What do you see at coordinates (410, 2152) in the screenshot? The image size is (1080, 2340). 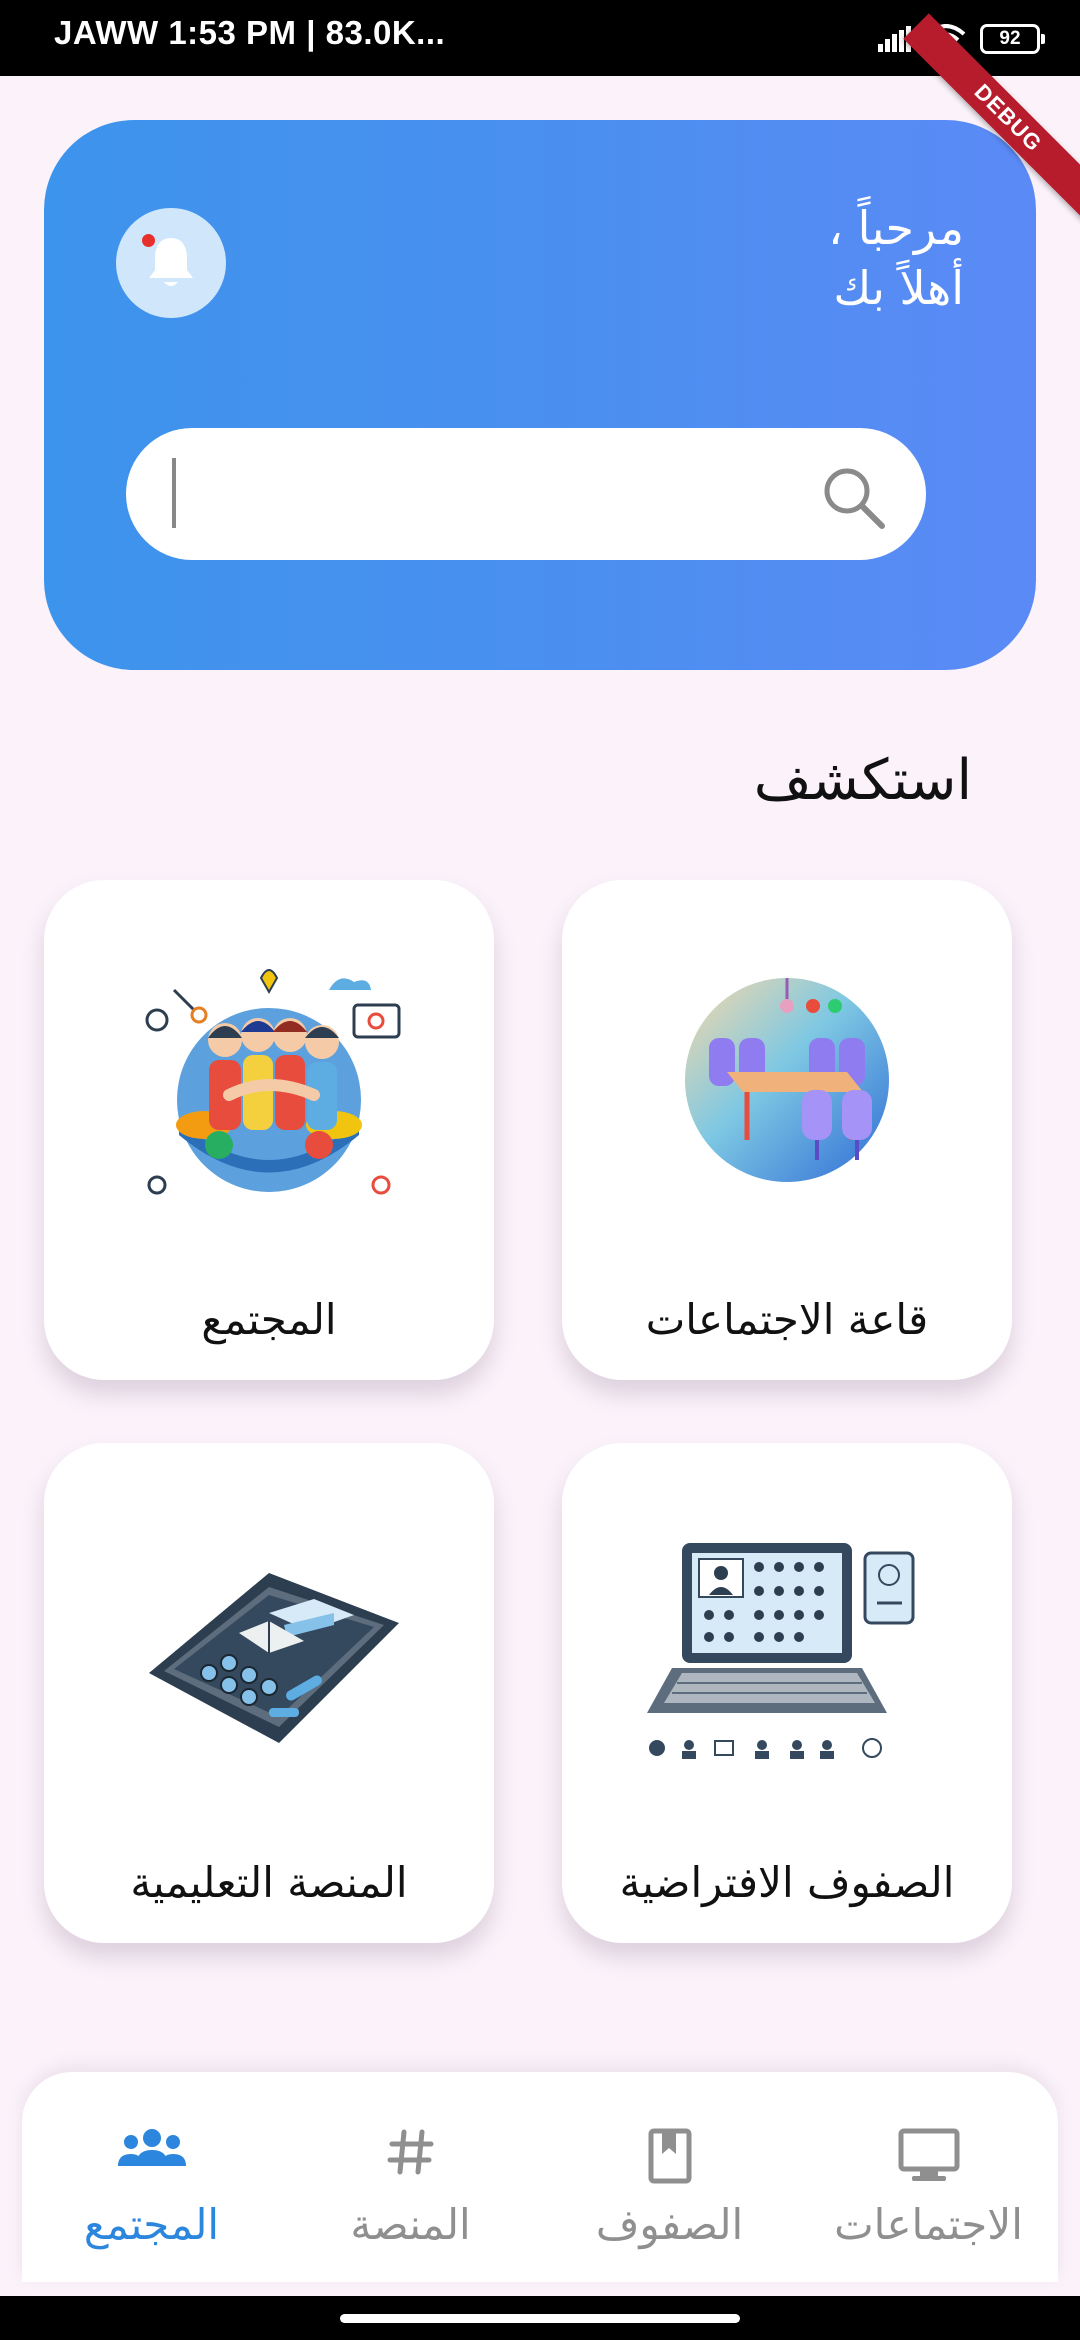 I see `hashtag-icon` at bounding box center [410, 2152].